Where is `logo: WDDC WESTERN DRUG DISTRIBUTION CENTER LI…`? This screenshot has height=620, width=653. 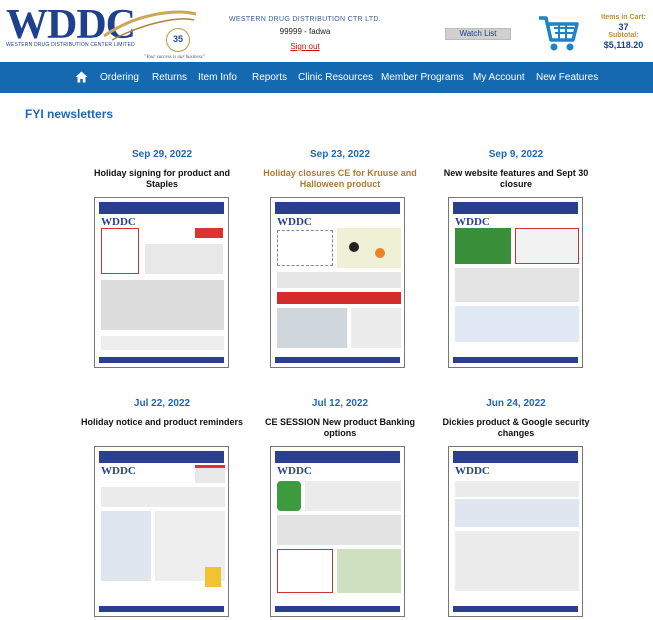 logo: WDDC WESTERN DRUG DISTRIBUTION CENTER LI… is located at coordinates (106, 32).